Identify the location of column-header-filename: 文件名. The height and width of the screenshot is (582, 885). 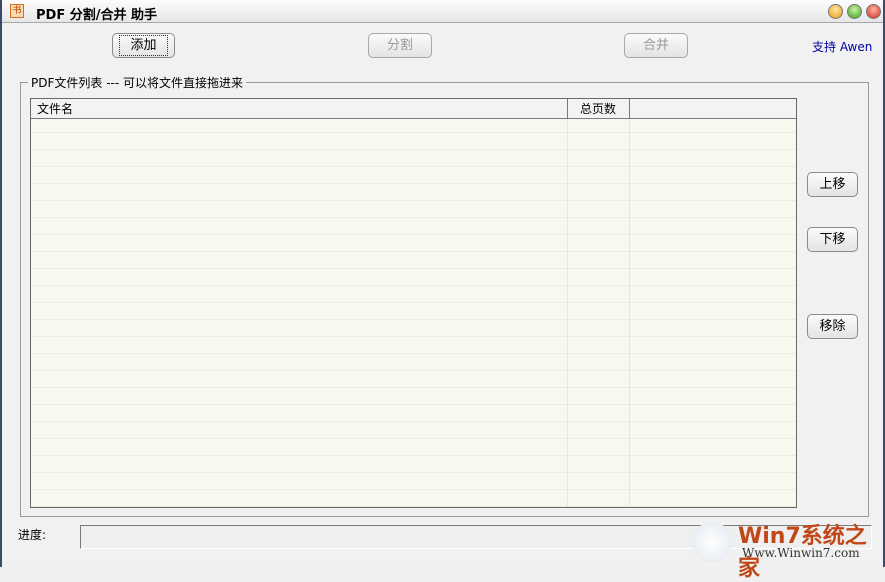
(299, 109).